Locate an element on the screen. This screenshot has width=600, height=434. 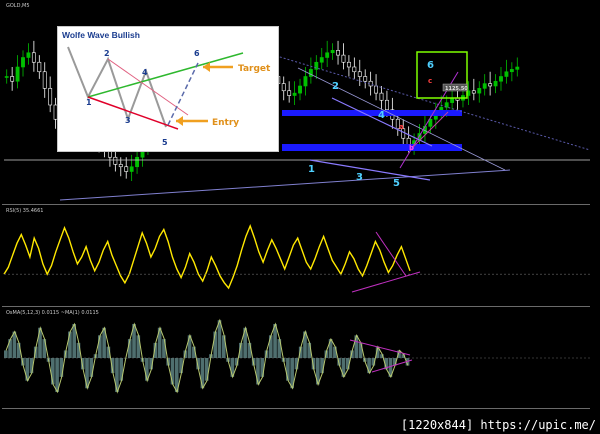
diagram-point-1: 1 is located at coordinates (89, 102).